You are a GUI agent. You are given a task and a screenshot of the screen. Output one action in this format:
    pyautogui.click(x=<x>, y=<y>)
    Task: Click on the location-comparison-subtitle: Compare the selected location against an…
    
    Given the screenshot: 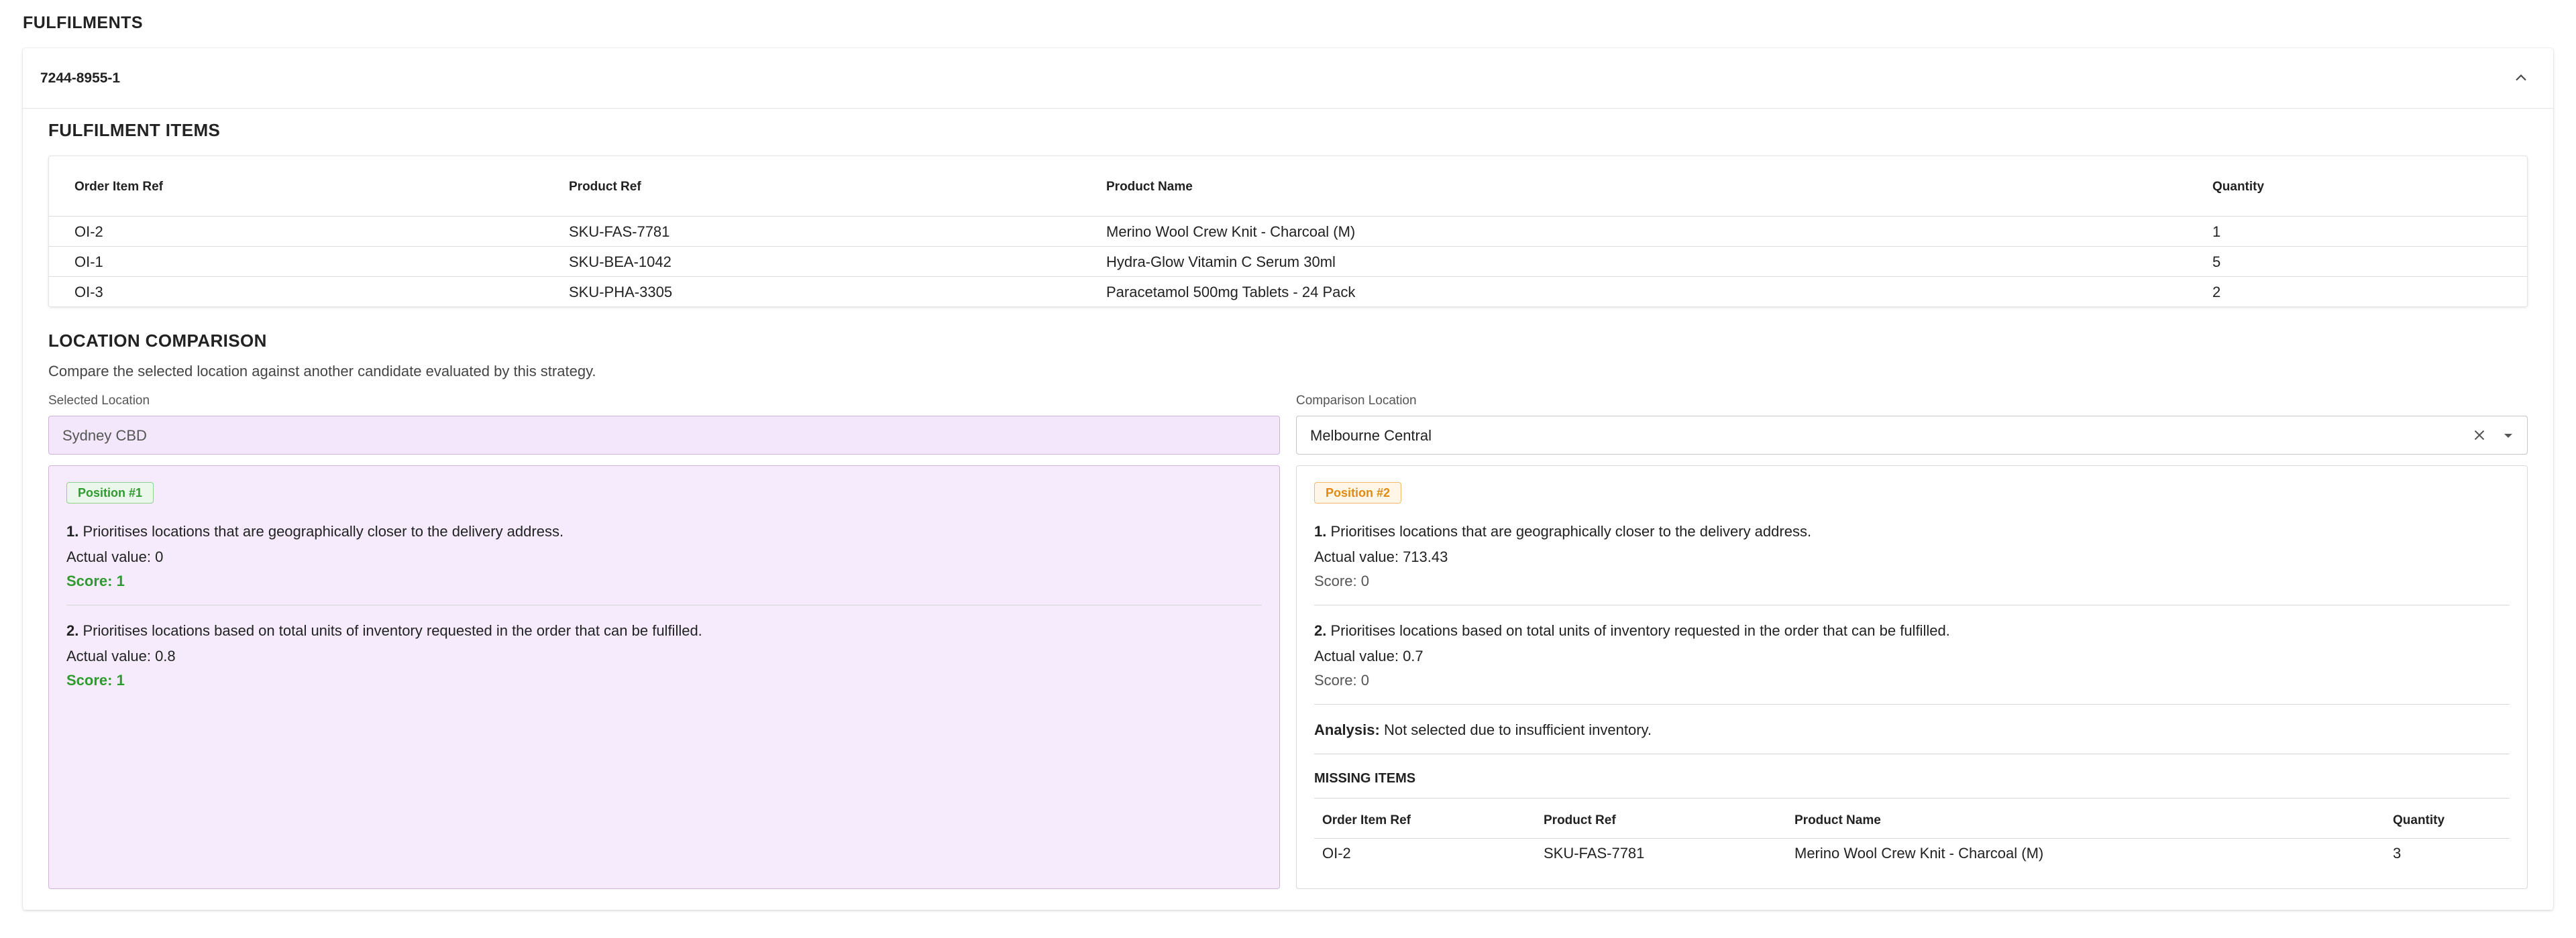 What is the action you would take?
    pyautogui.click(x=322, y=371)
    